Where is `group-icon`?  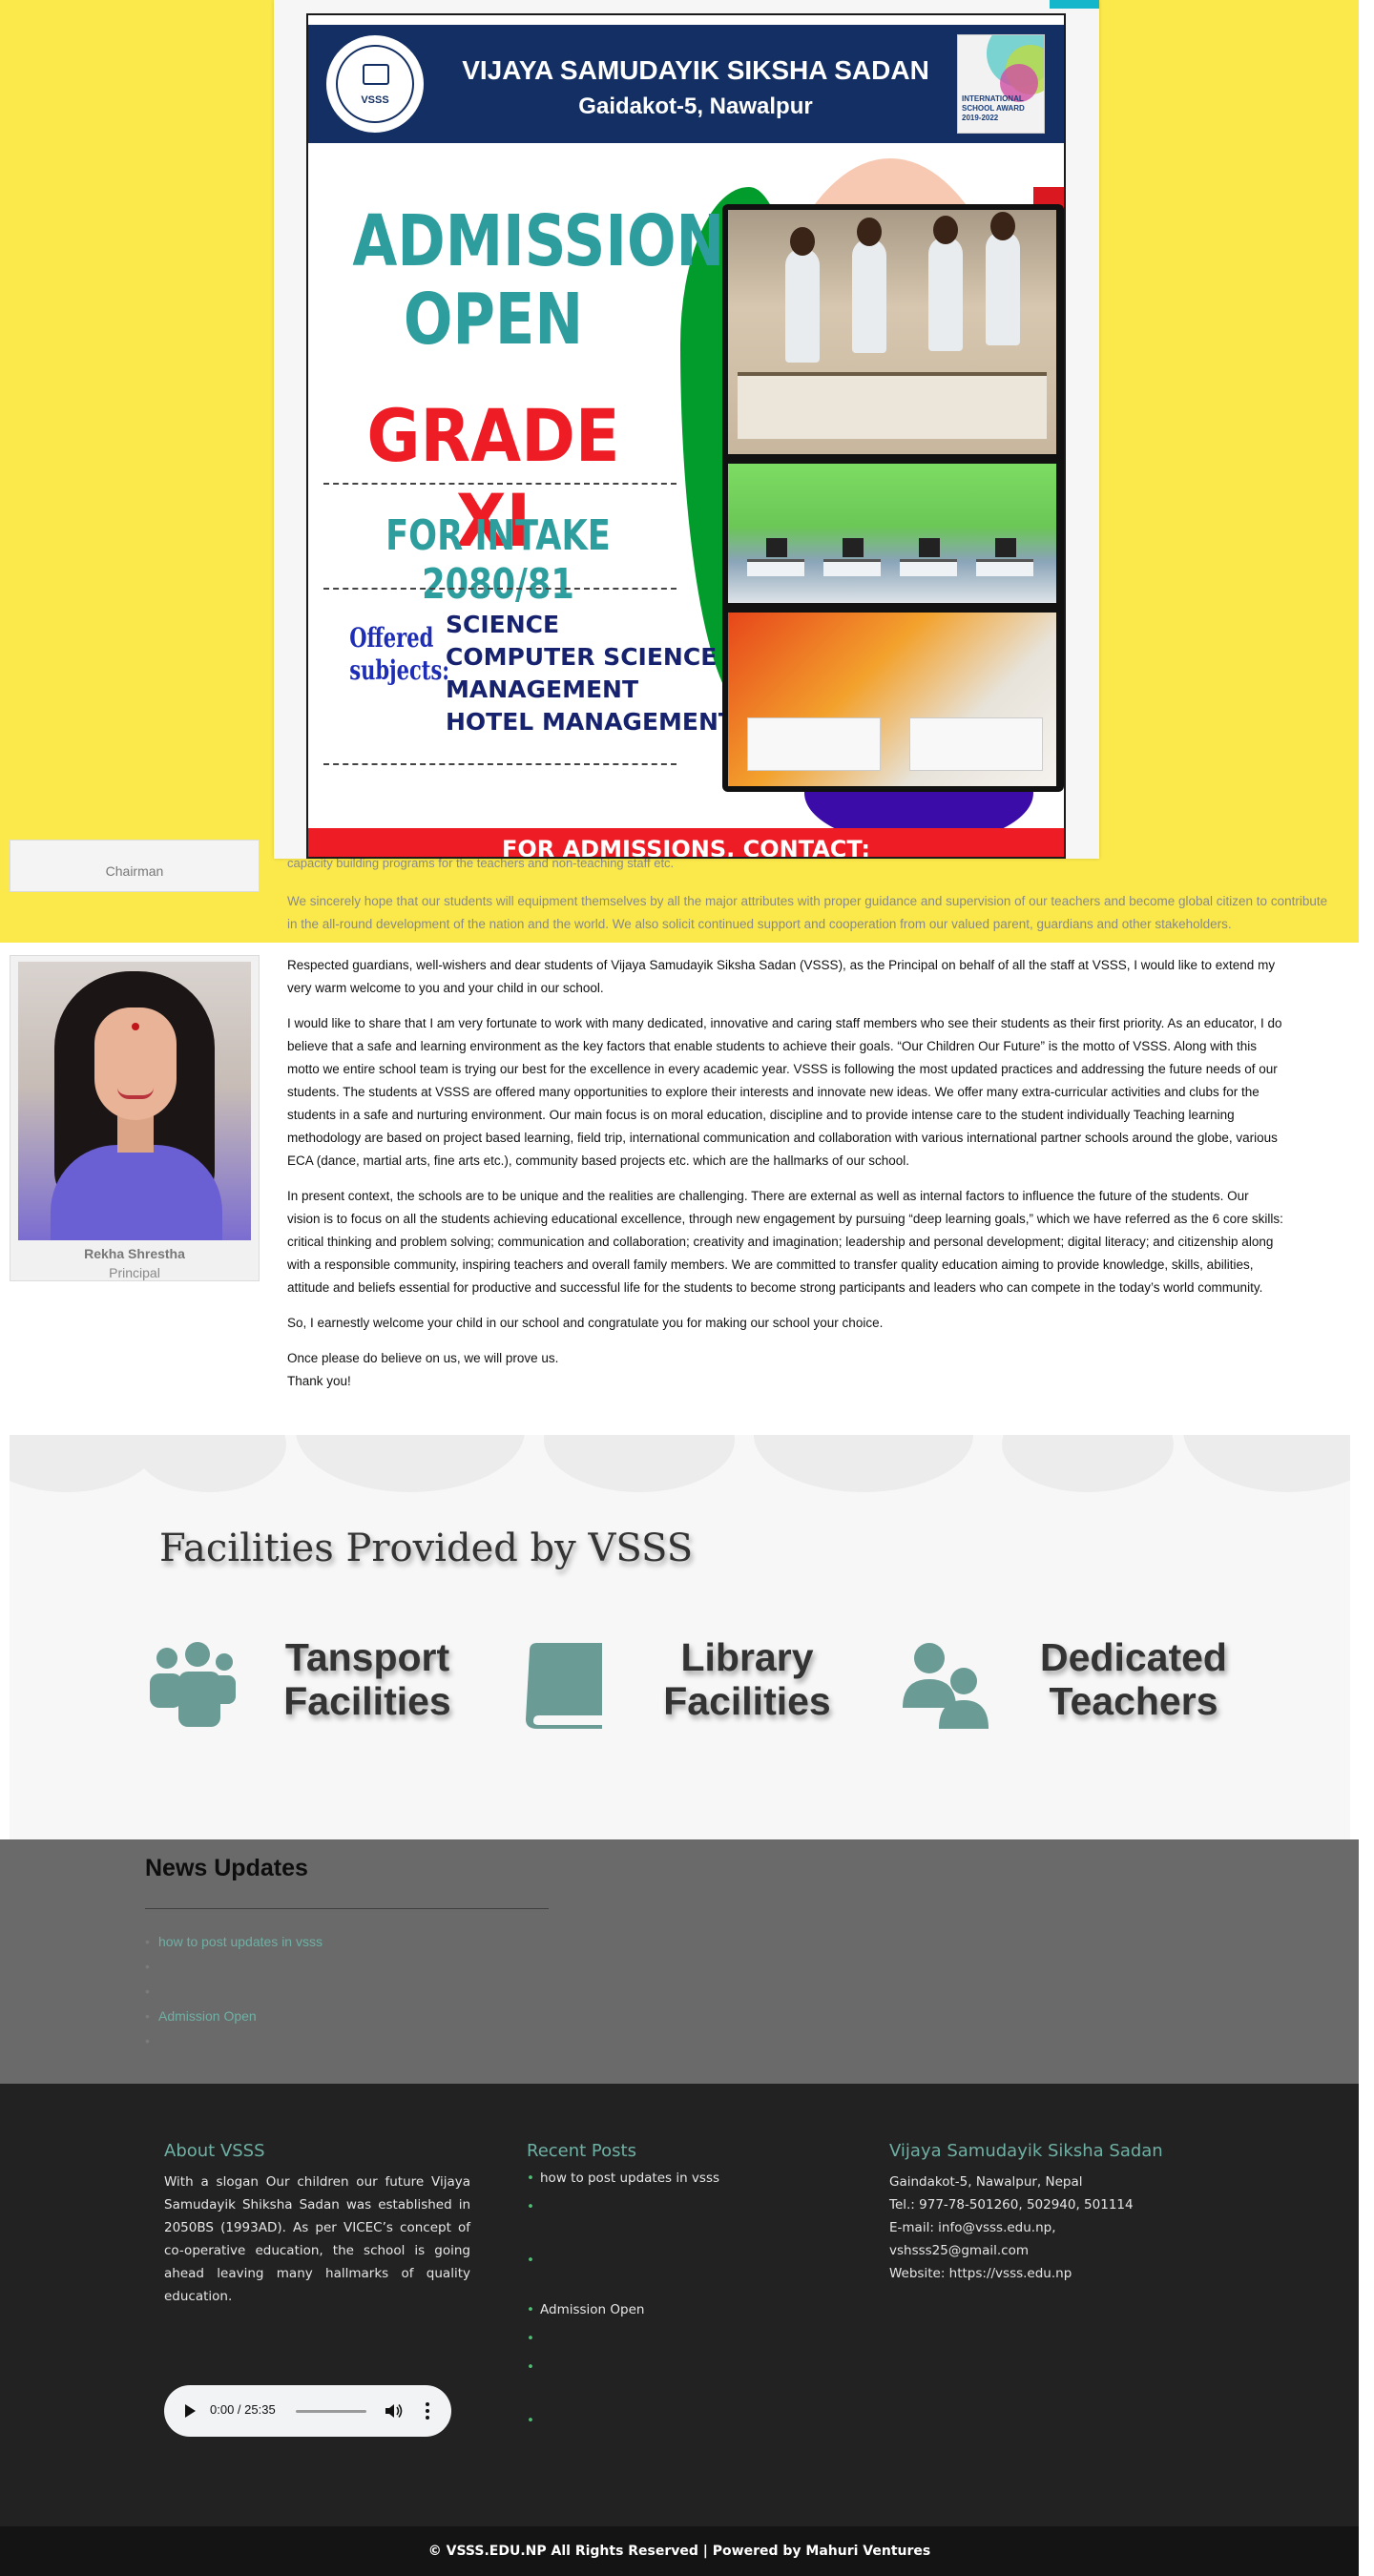
group-icon is located at coordinates (193, 1684).